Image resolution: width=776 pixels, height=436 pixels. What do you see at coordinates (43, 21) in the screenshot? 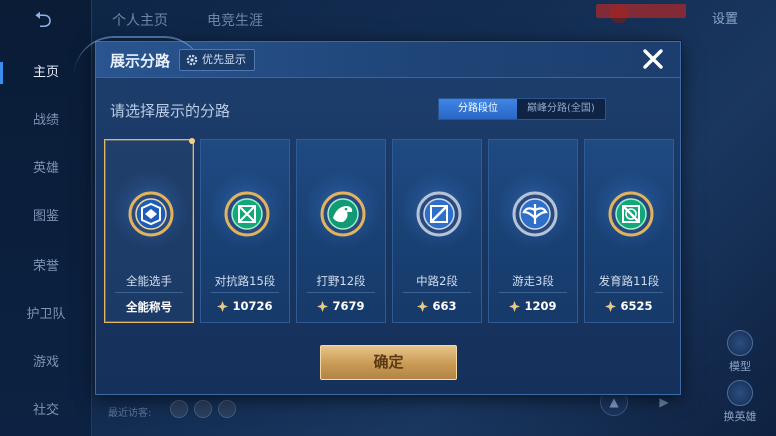
I see `back-arrow-icon: ⮌` at bounding box center [43, 21].